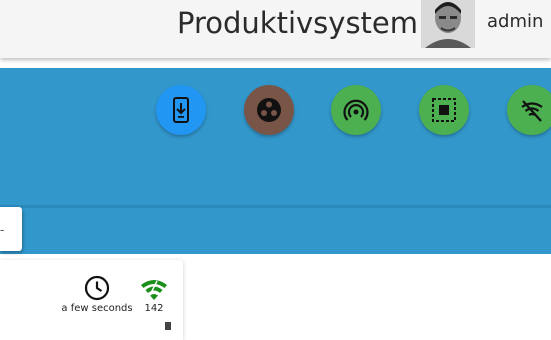  I want to click on chip-select-icon, so click(444, 110).